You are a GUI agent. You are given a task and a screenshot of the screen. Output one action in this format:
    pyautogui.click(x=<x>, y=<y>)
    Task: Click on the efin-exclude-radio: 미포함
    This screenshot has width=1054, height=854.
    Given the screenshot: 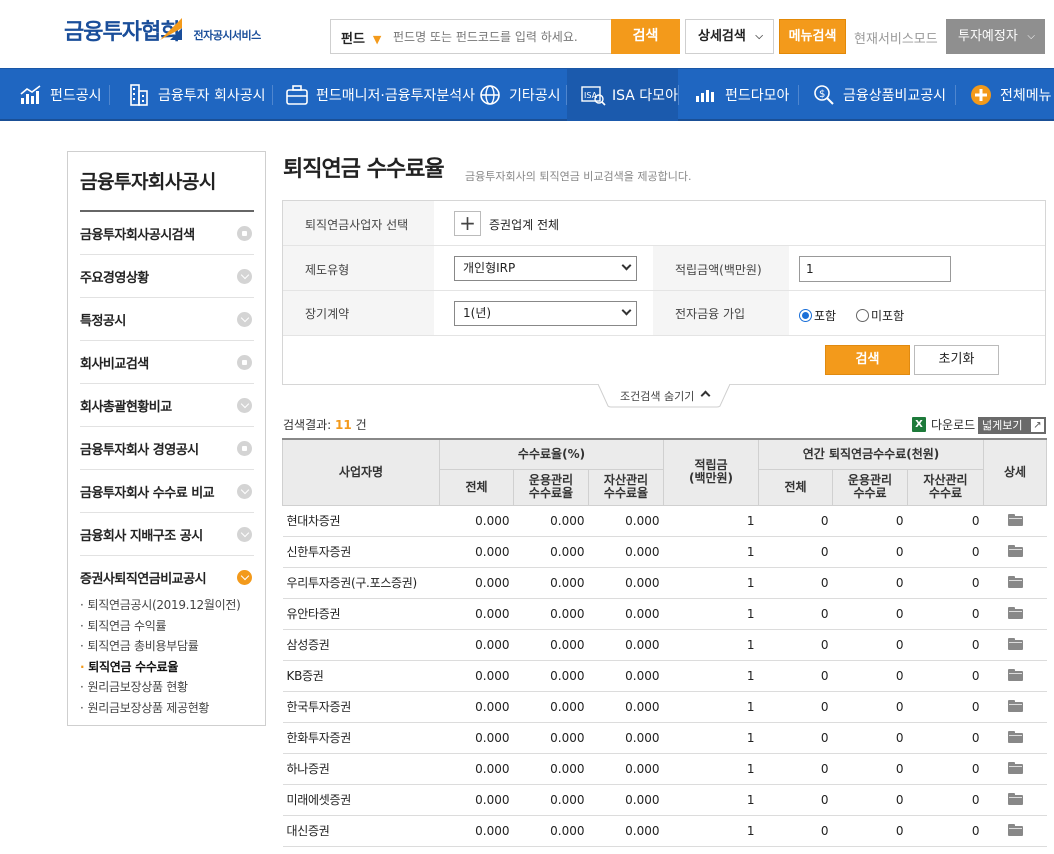 What is the action you would take?
    pyautogui.click(x=880, y=315)
    